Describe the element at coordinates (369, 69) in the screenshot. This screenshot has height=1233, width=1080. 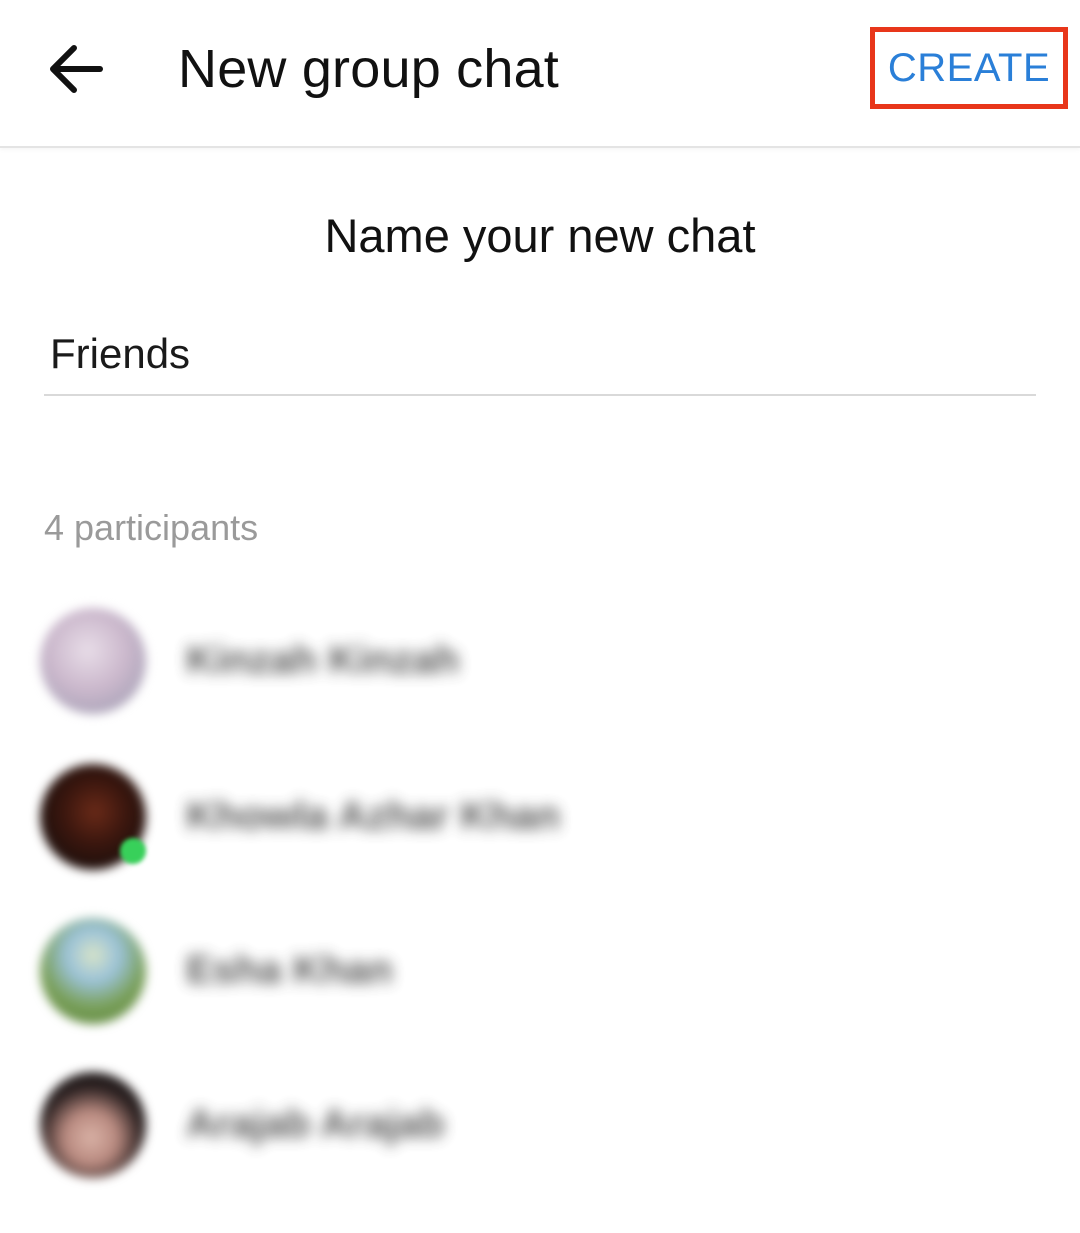
I see `page-title: New group chat` at that location.